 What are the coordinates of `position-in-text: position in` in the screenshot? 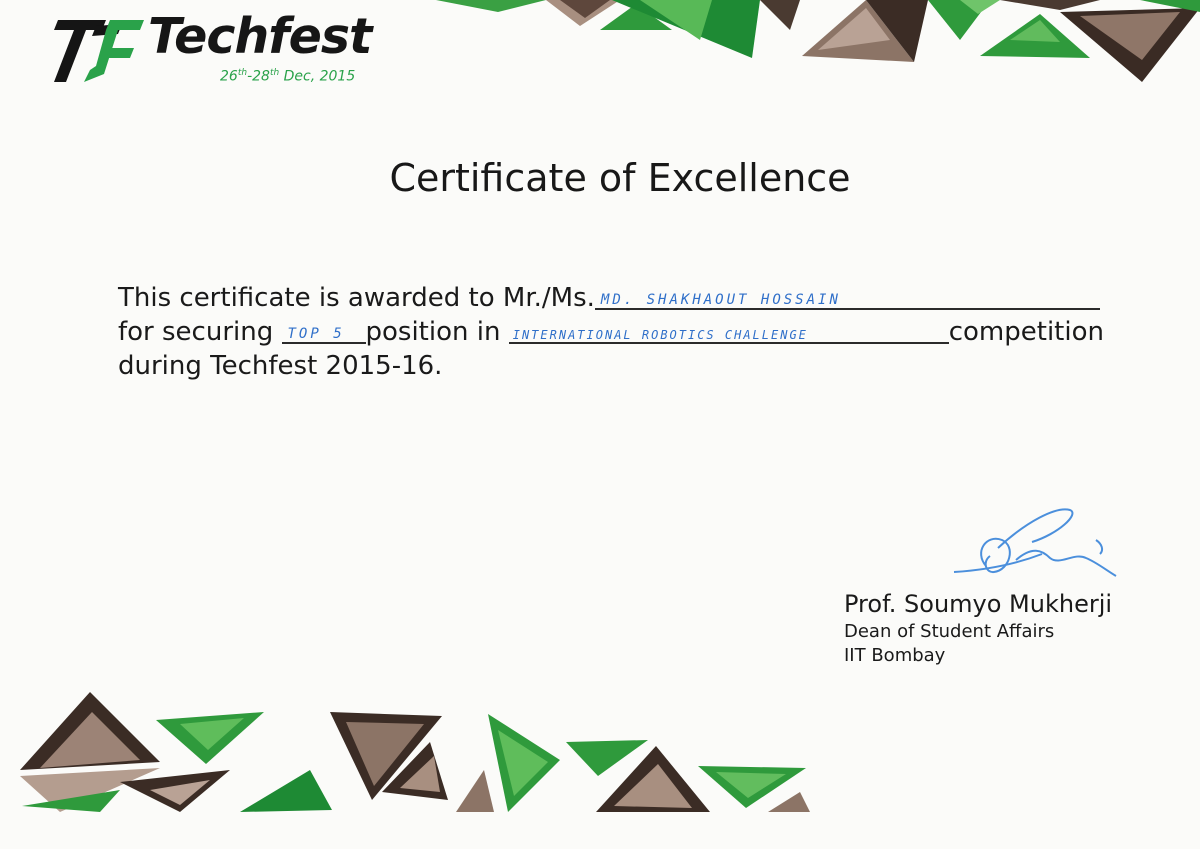 It's located at (433, 332).